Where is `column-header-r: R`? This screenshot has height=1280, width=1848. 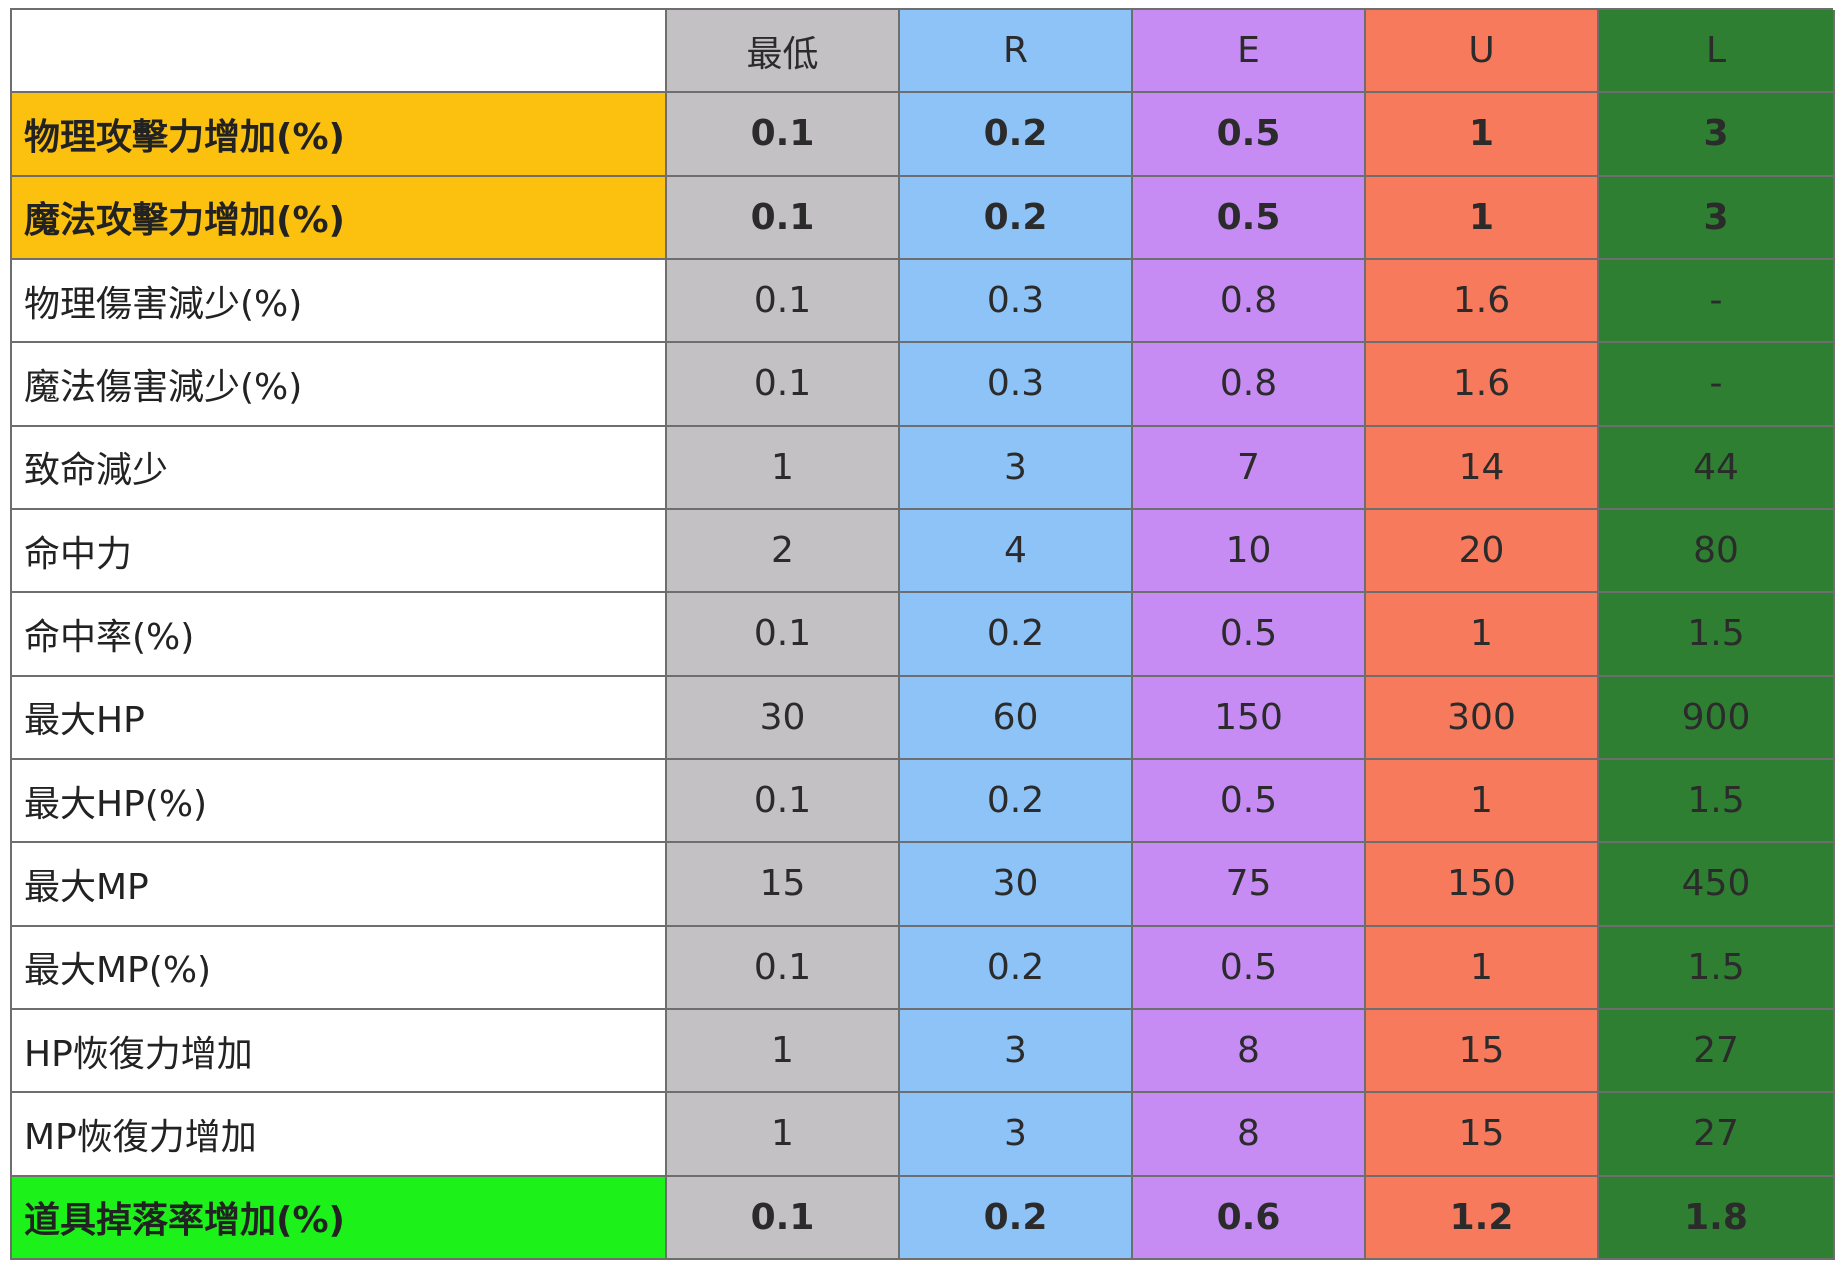 column-header-r: R is located at coordinates (1016, 52).